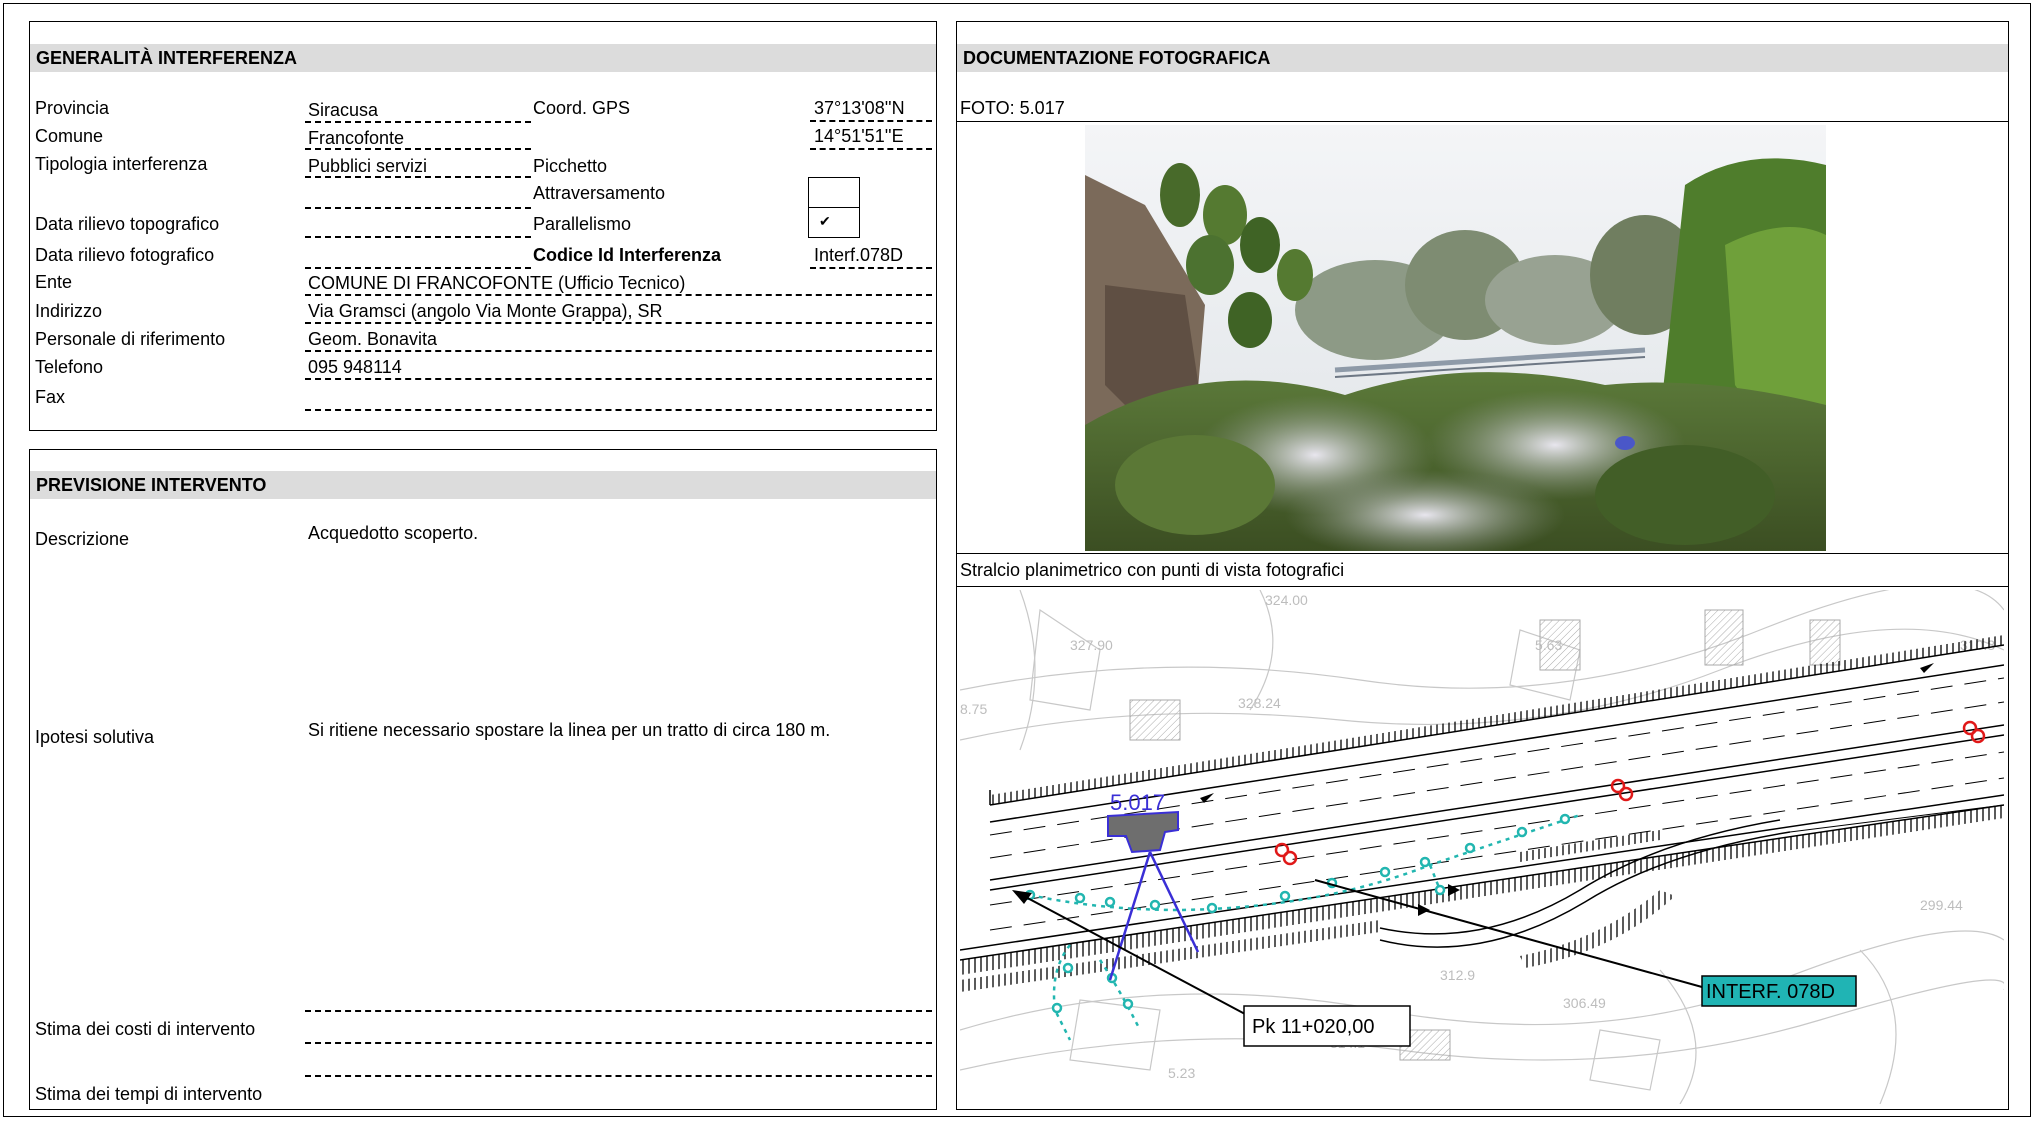 Image resolution: width=2035 pixels, height=1121 pixels. What do you see at coordinates (95, 737) in the screenshot?
I see `ipotesi-label: Ipotesi solutiva` at bounding box center [95, 737].